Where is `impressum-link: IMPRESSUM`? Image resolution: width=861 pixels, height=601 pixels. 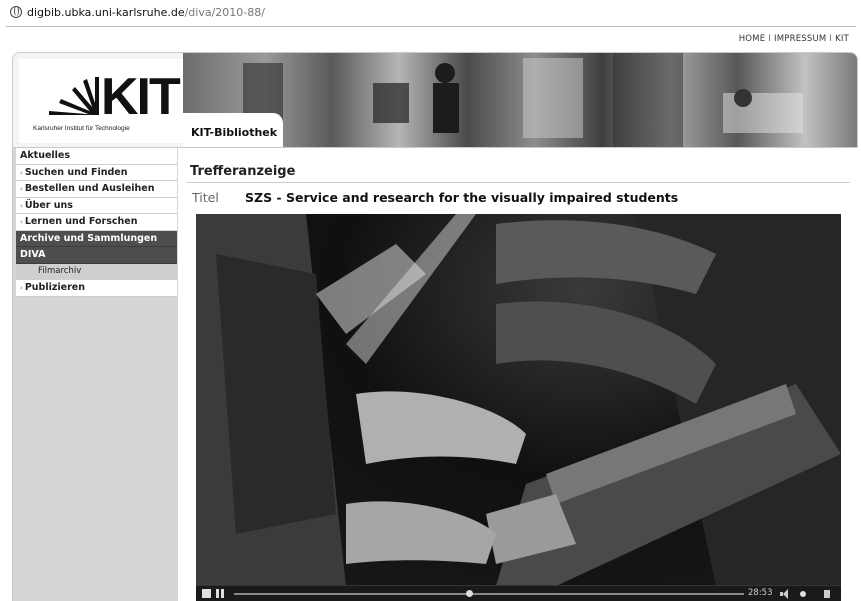 impressum-link: IMPRESSUM is located at coordinates (800, 39).